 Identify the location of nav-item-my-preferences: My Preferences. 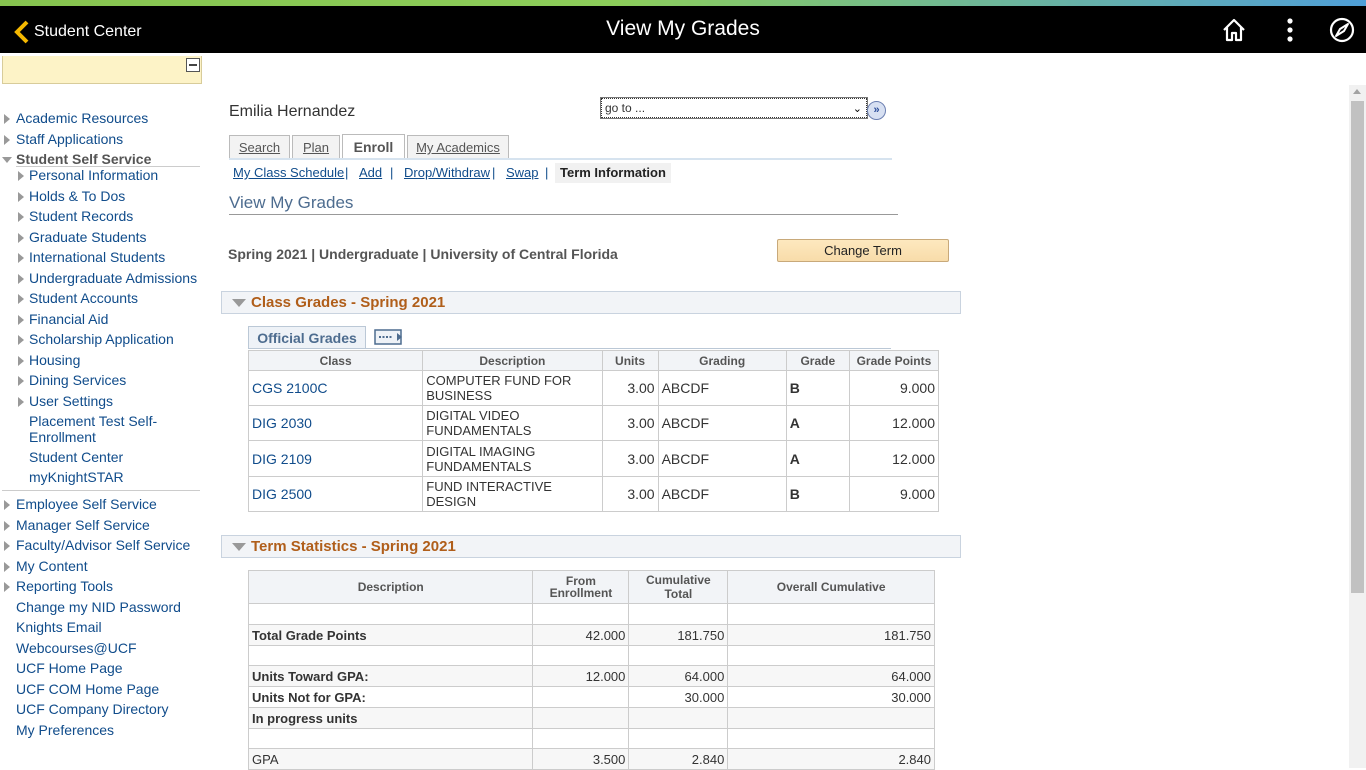
(65, 730).